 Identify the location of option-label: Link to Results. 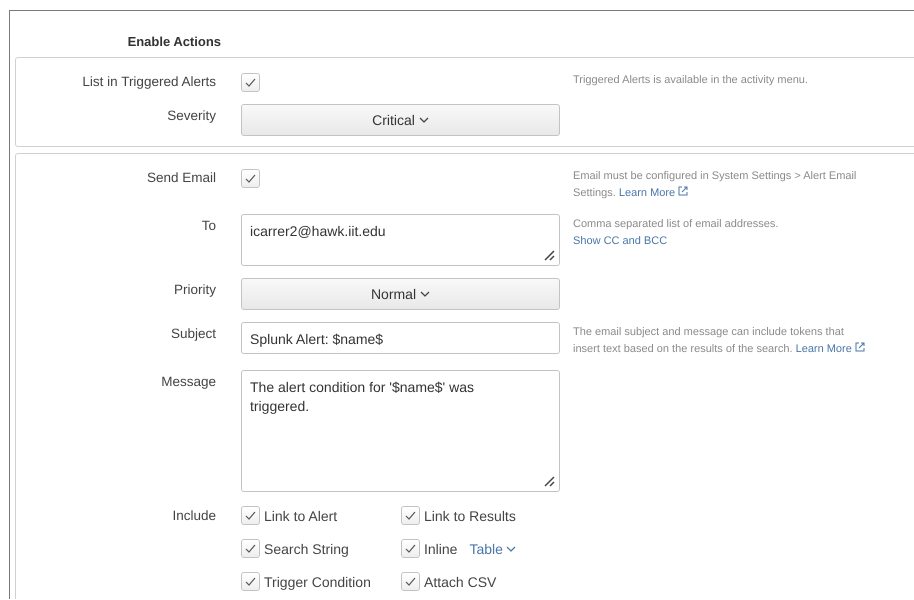
(470, 516).